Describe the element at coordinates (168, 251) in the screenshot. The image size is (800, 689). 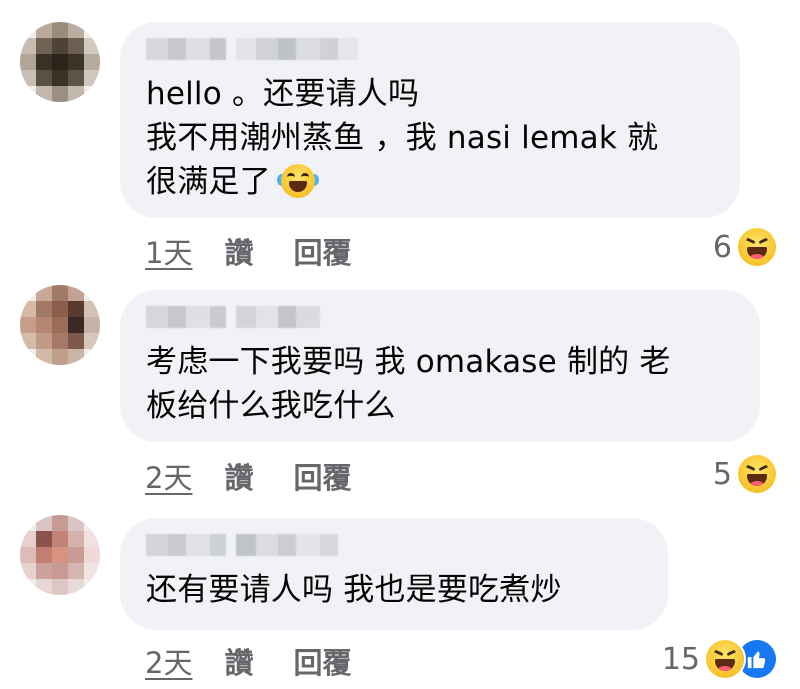
I see `comment-time-link: 1天` at that location.